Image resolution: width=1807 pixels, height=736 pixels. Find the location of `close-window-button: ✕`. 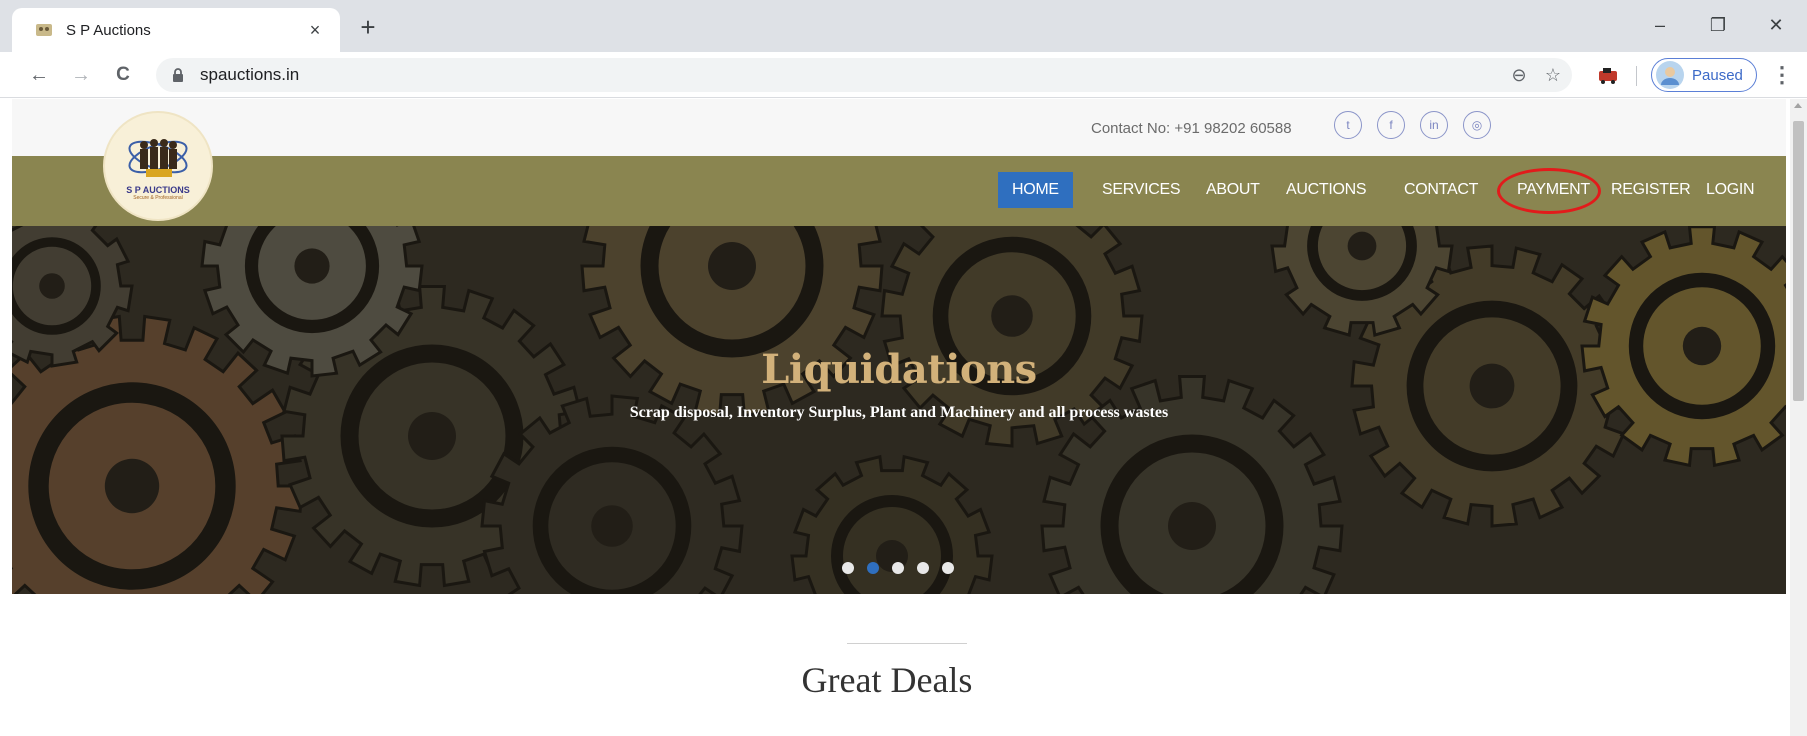

close-window-button: ✕ is located at coordinates (1776, 25).